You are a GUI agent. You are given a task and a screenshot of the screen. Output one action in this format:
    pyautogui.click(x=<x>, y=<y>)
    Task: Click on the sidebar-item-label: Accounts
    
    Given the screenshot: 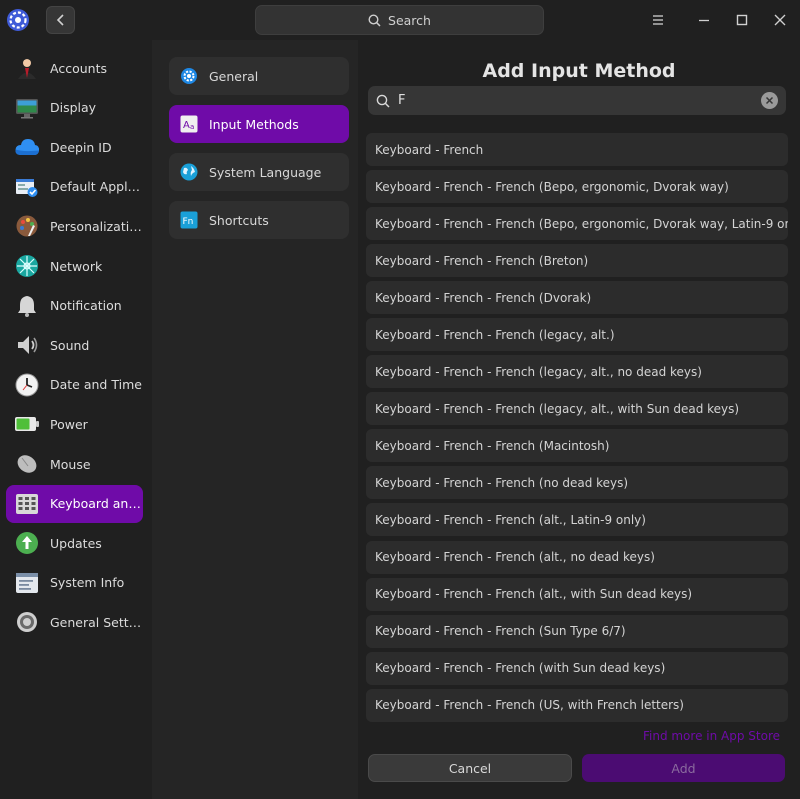 What is the action you would take?
    pyautogui.click(x=78, y=68)
    